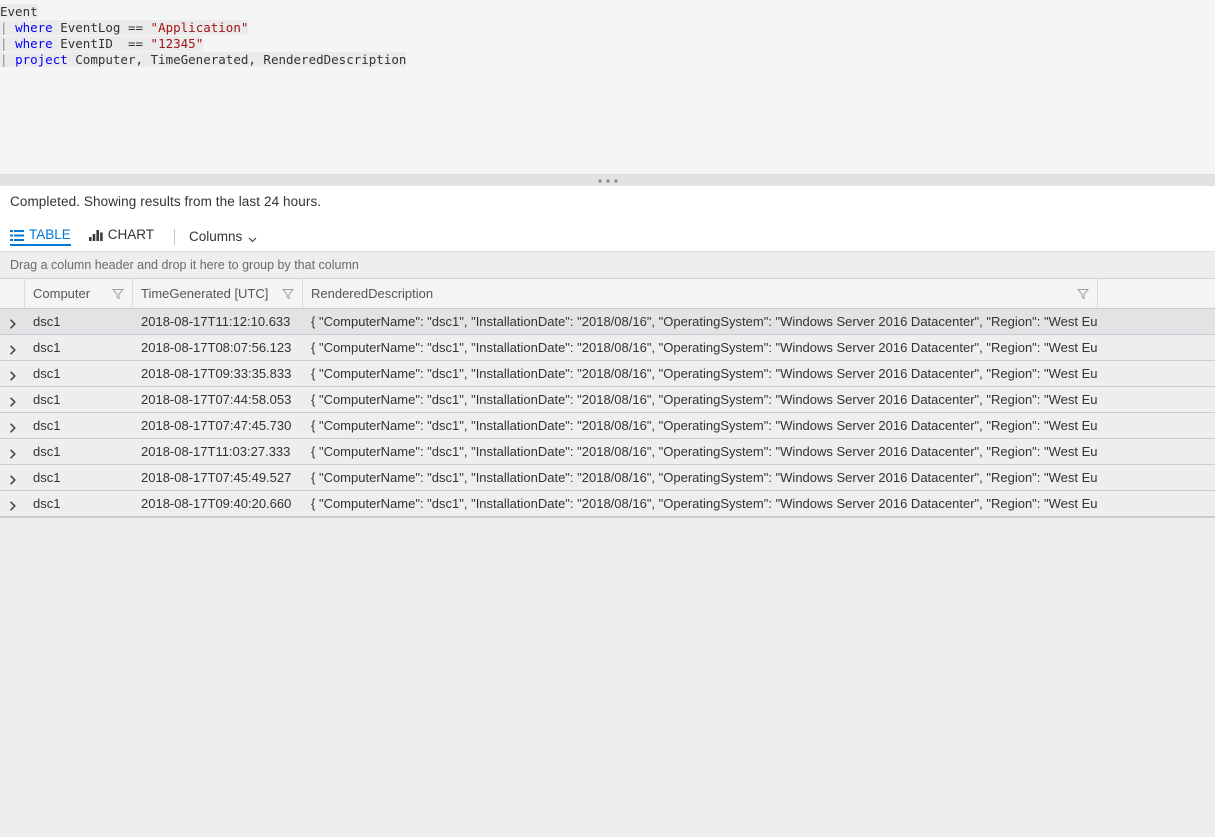  Describe the element at coordinates (372, 293) in the screenshot. I see `column-header-rendereddescription-label: RenderedDescription` at that location.